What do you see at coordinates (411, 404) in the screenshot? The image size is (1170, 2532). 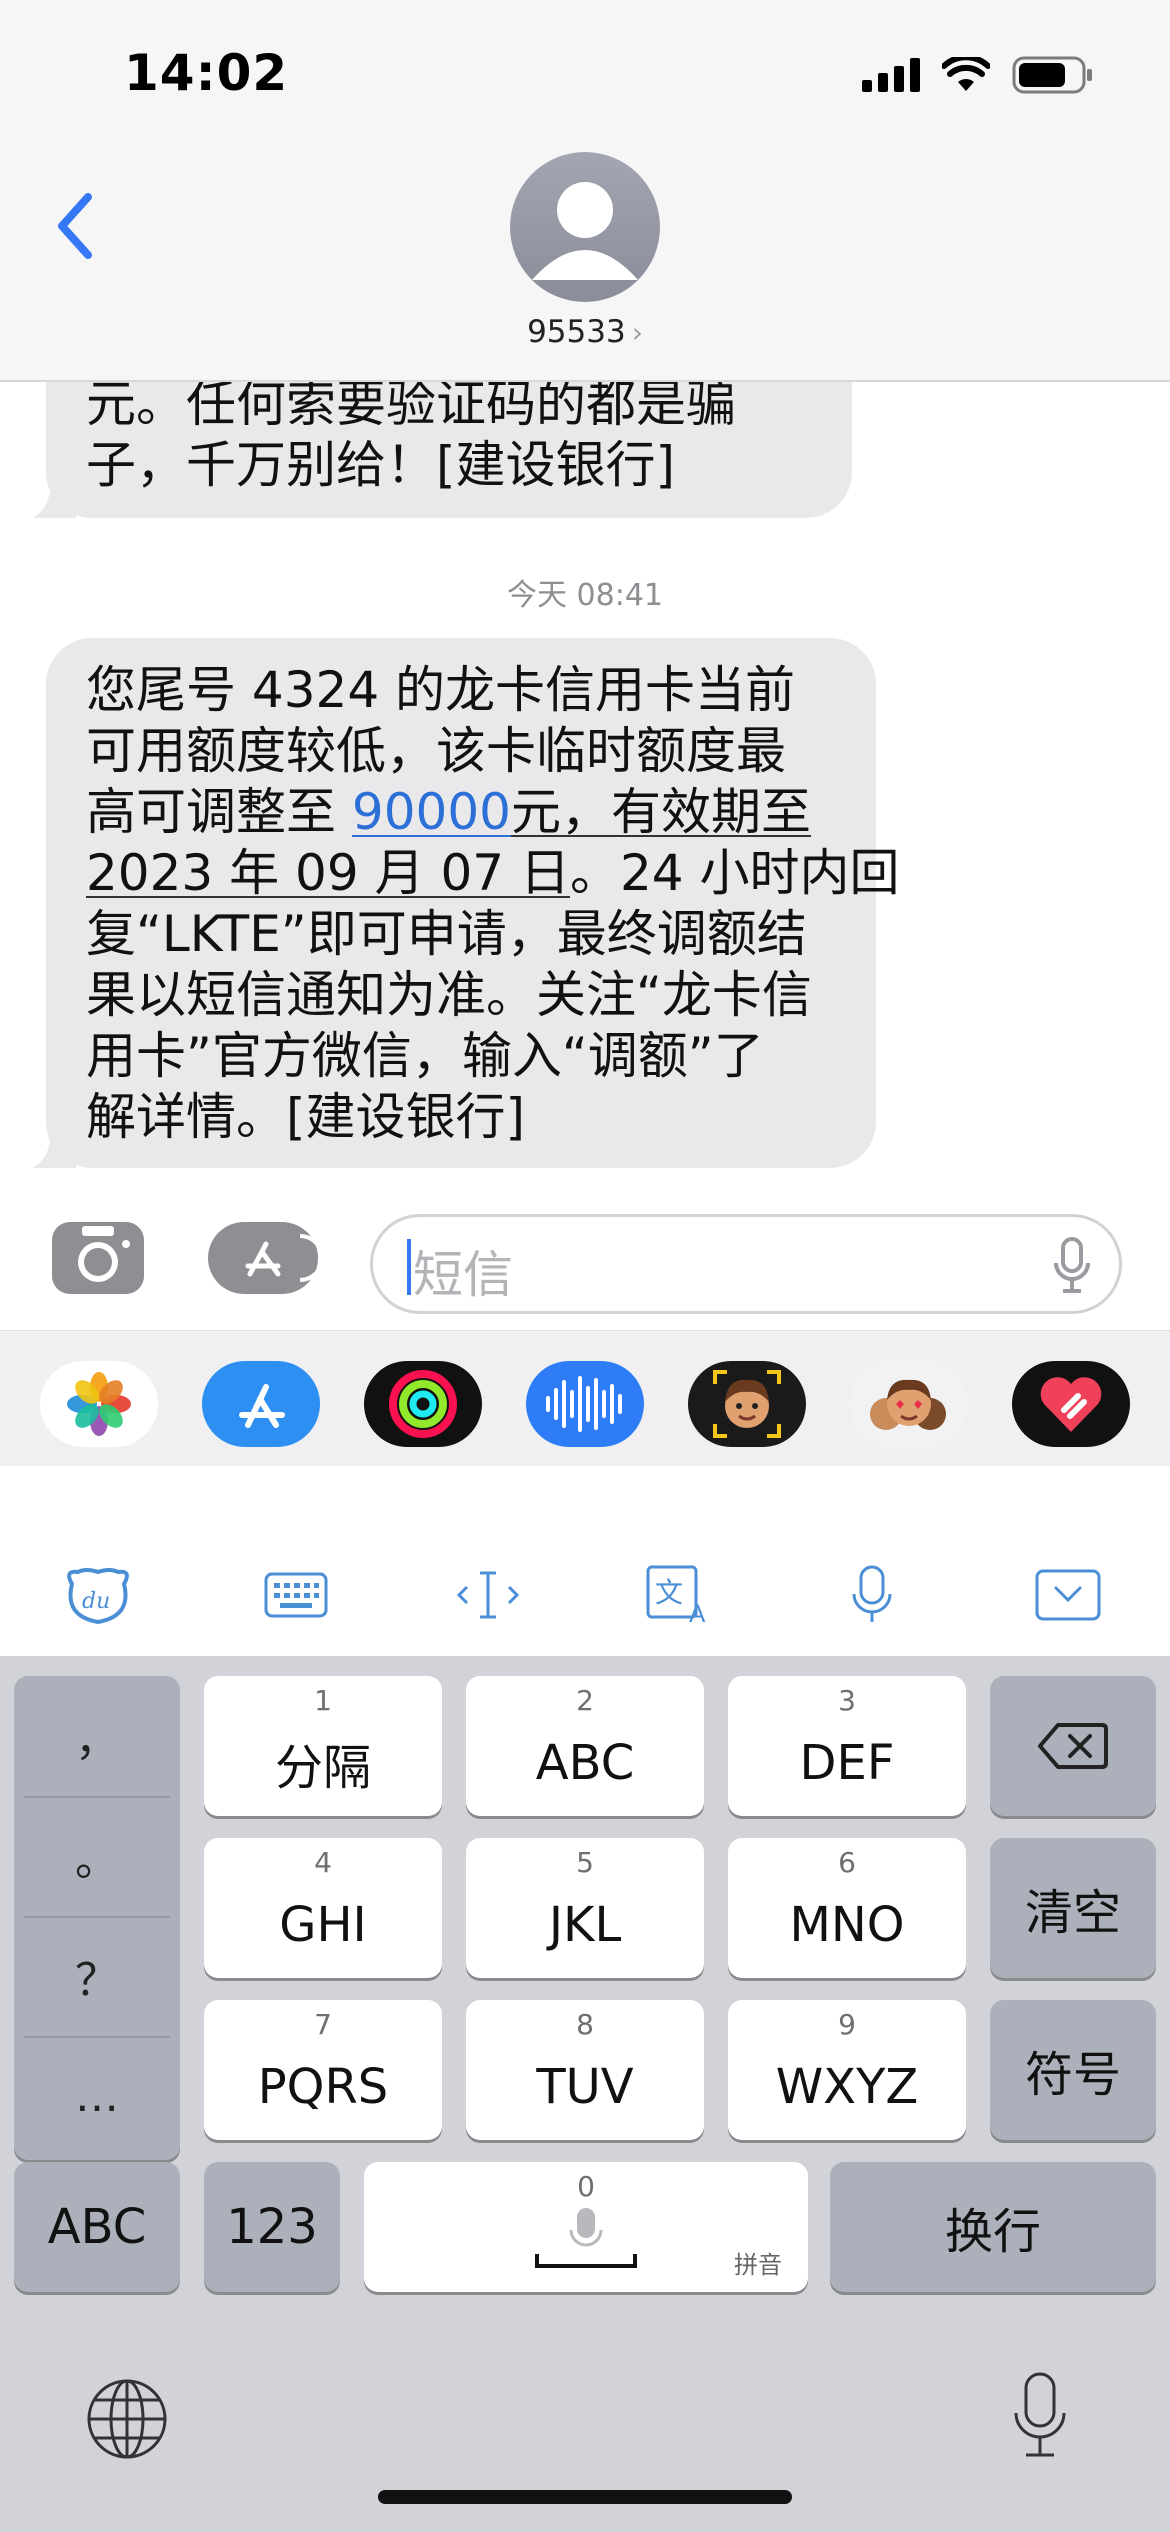 I see `message-line: 元。任何索要验证码的都是骗` at bounding box center [411, 404].